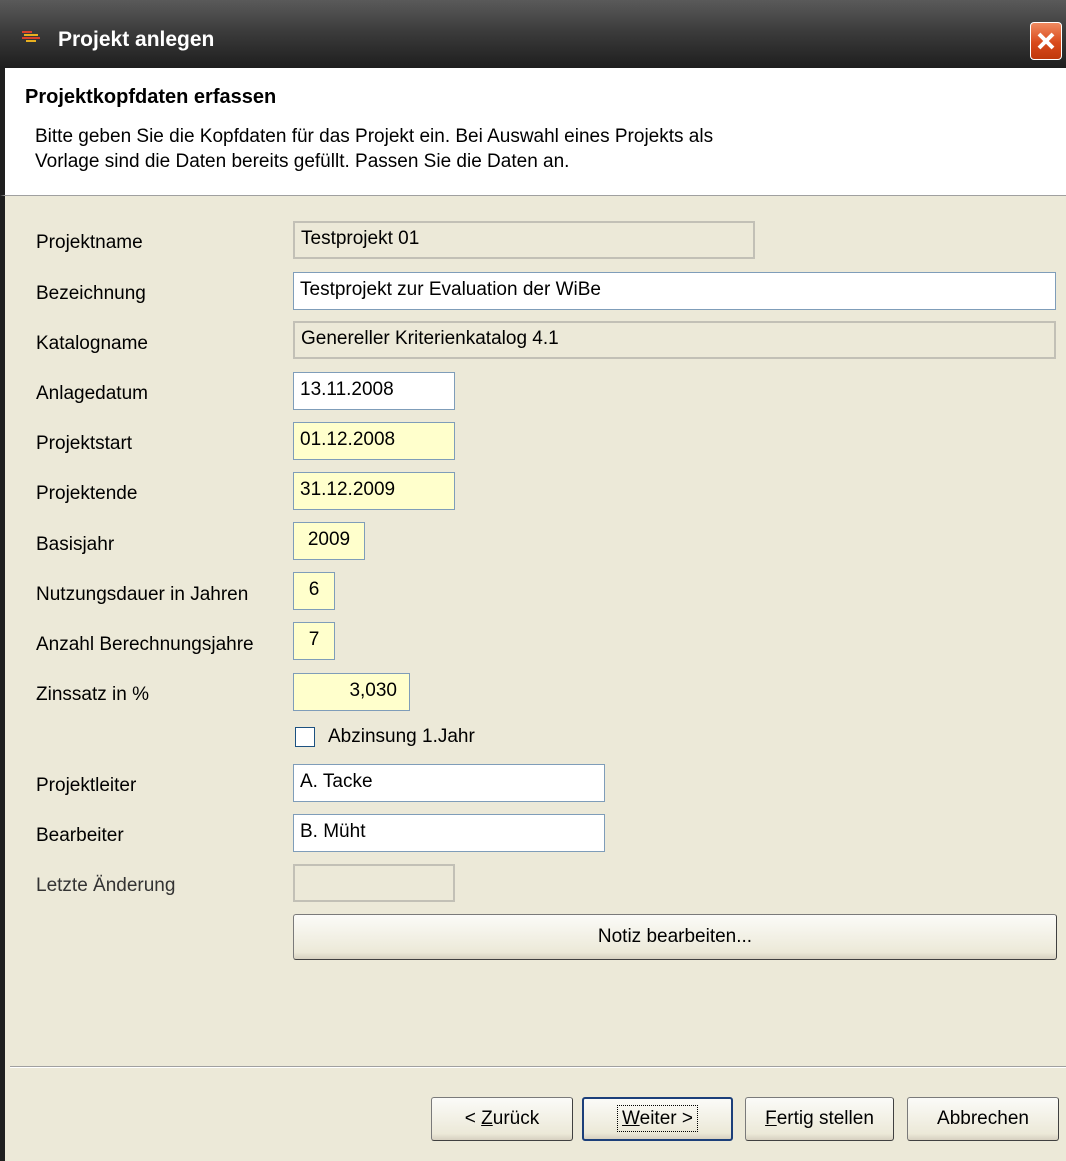  What do you see at coordinates (87, 493) in the screenshot?
I see `projektende-label: Projektende` at bounding box center [87, 493].